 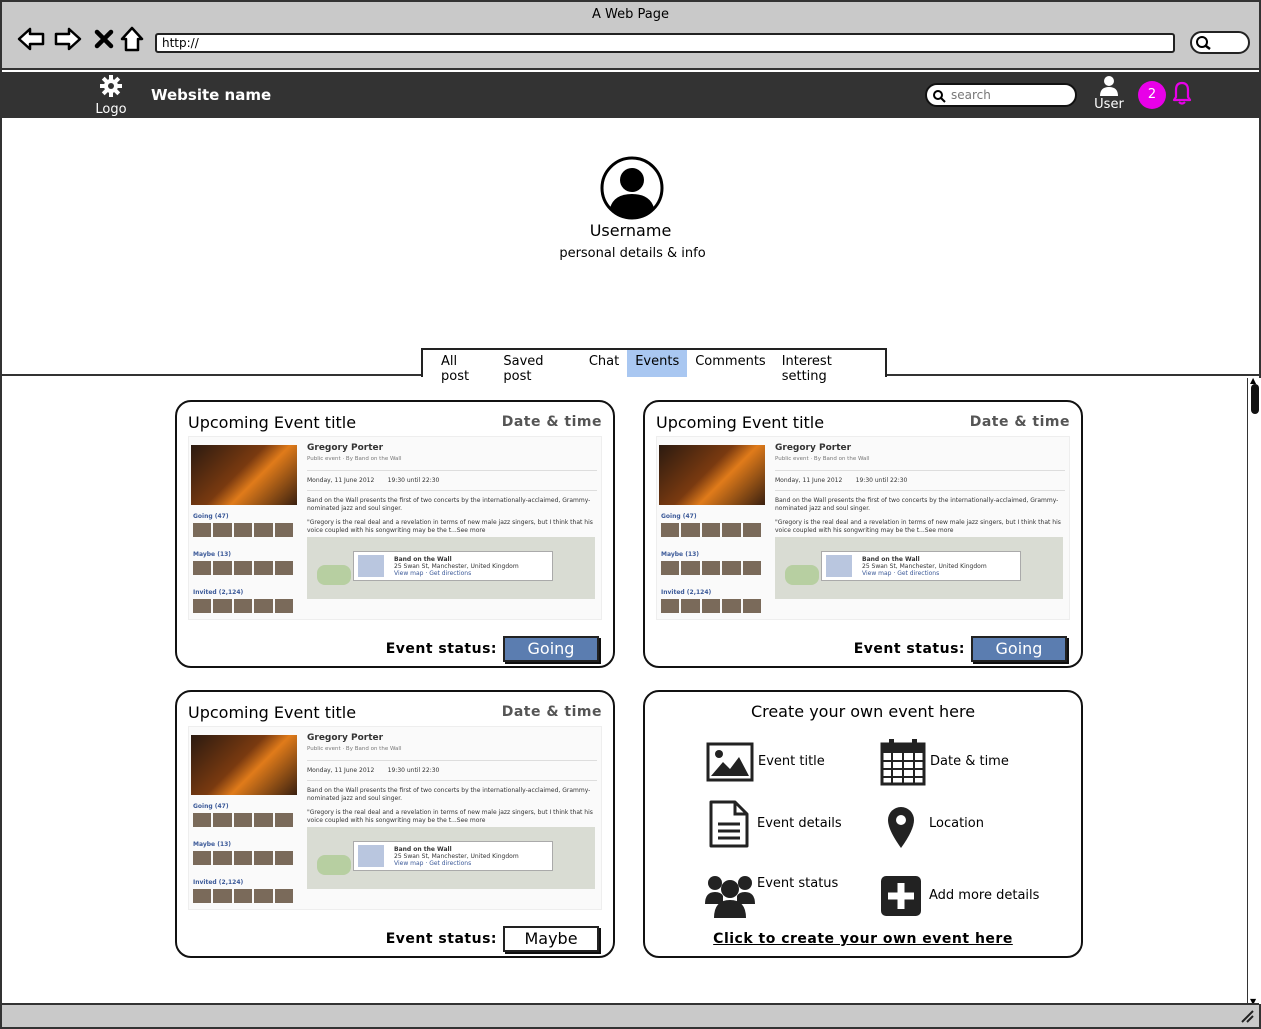 What do you see at coordinates (1182, 93) in the screenshot?
I see `bell-icon` at bounding box center [1182, 93].